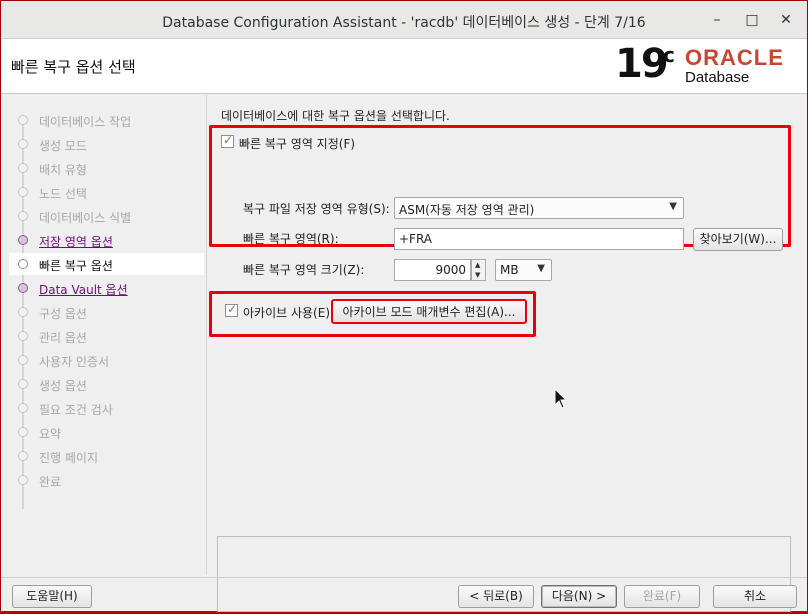 The image size is (808, 614). I want to click on step-summary: 요약, so click(106, 432).